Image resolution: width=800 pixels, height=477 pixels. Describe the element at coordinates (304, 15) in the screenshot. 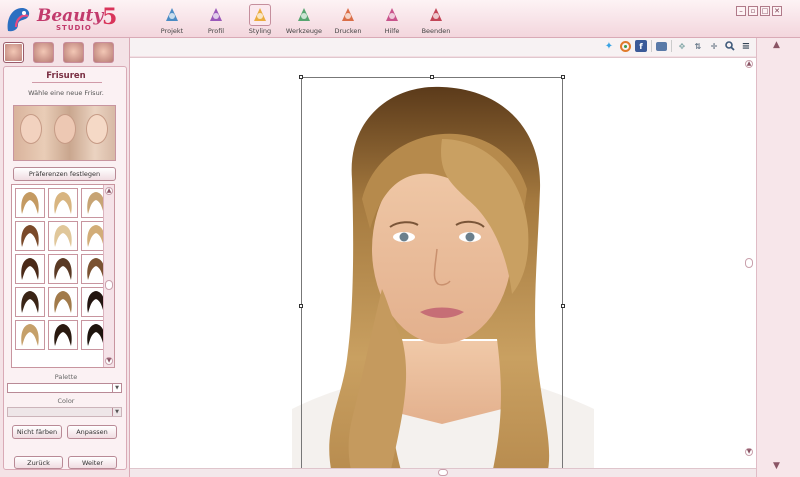

I see `tools-icon` at that location.